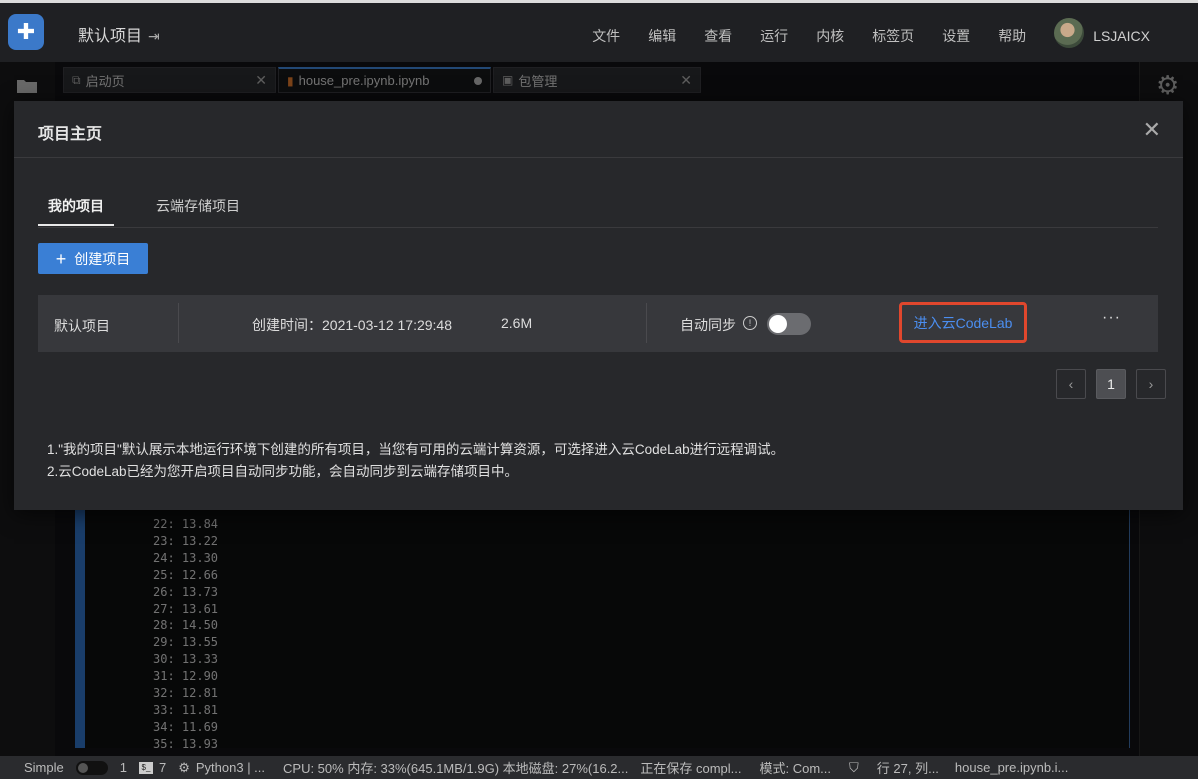  What do you see at coordinates (871, 33) in the screenshot?
I see `main-menu: 文件 编辑 查看 运行 内核 标签页 设置 帮助 LSJAICX` at bounding box center [871, 33].